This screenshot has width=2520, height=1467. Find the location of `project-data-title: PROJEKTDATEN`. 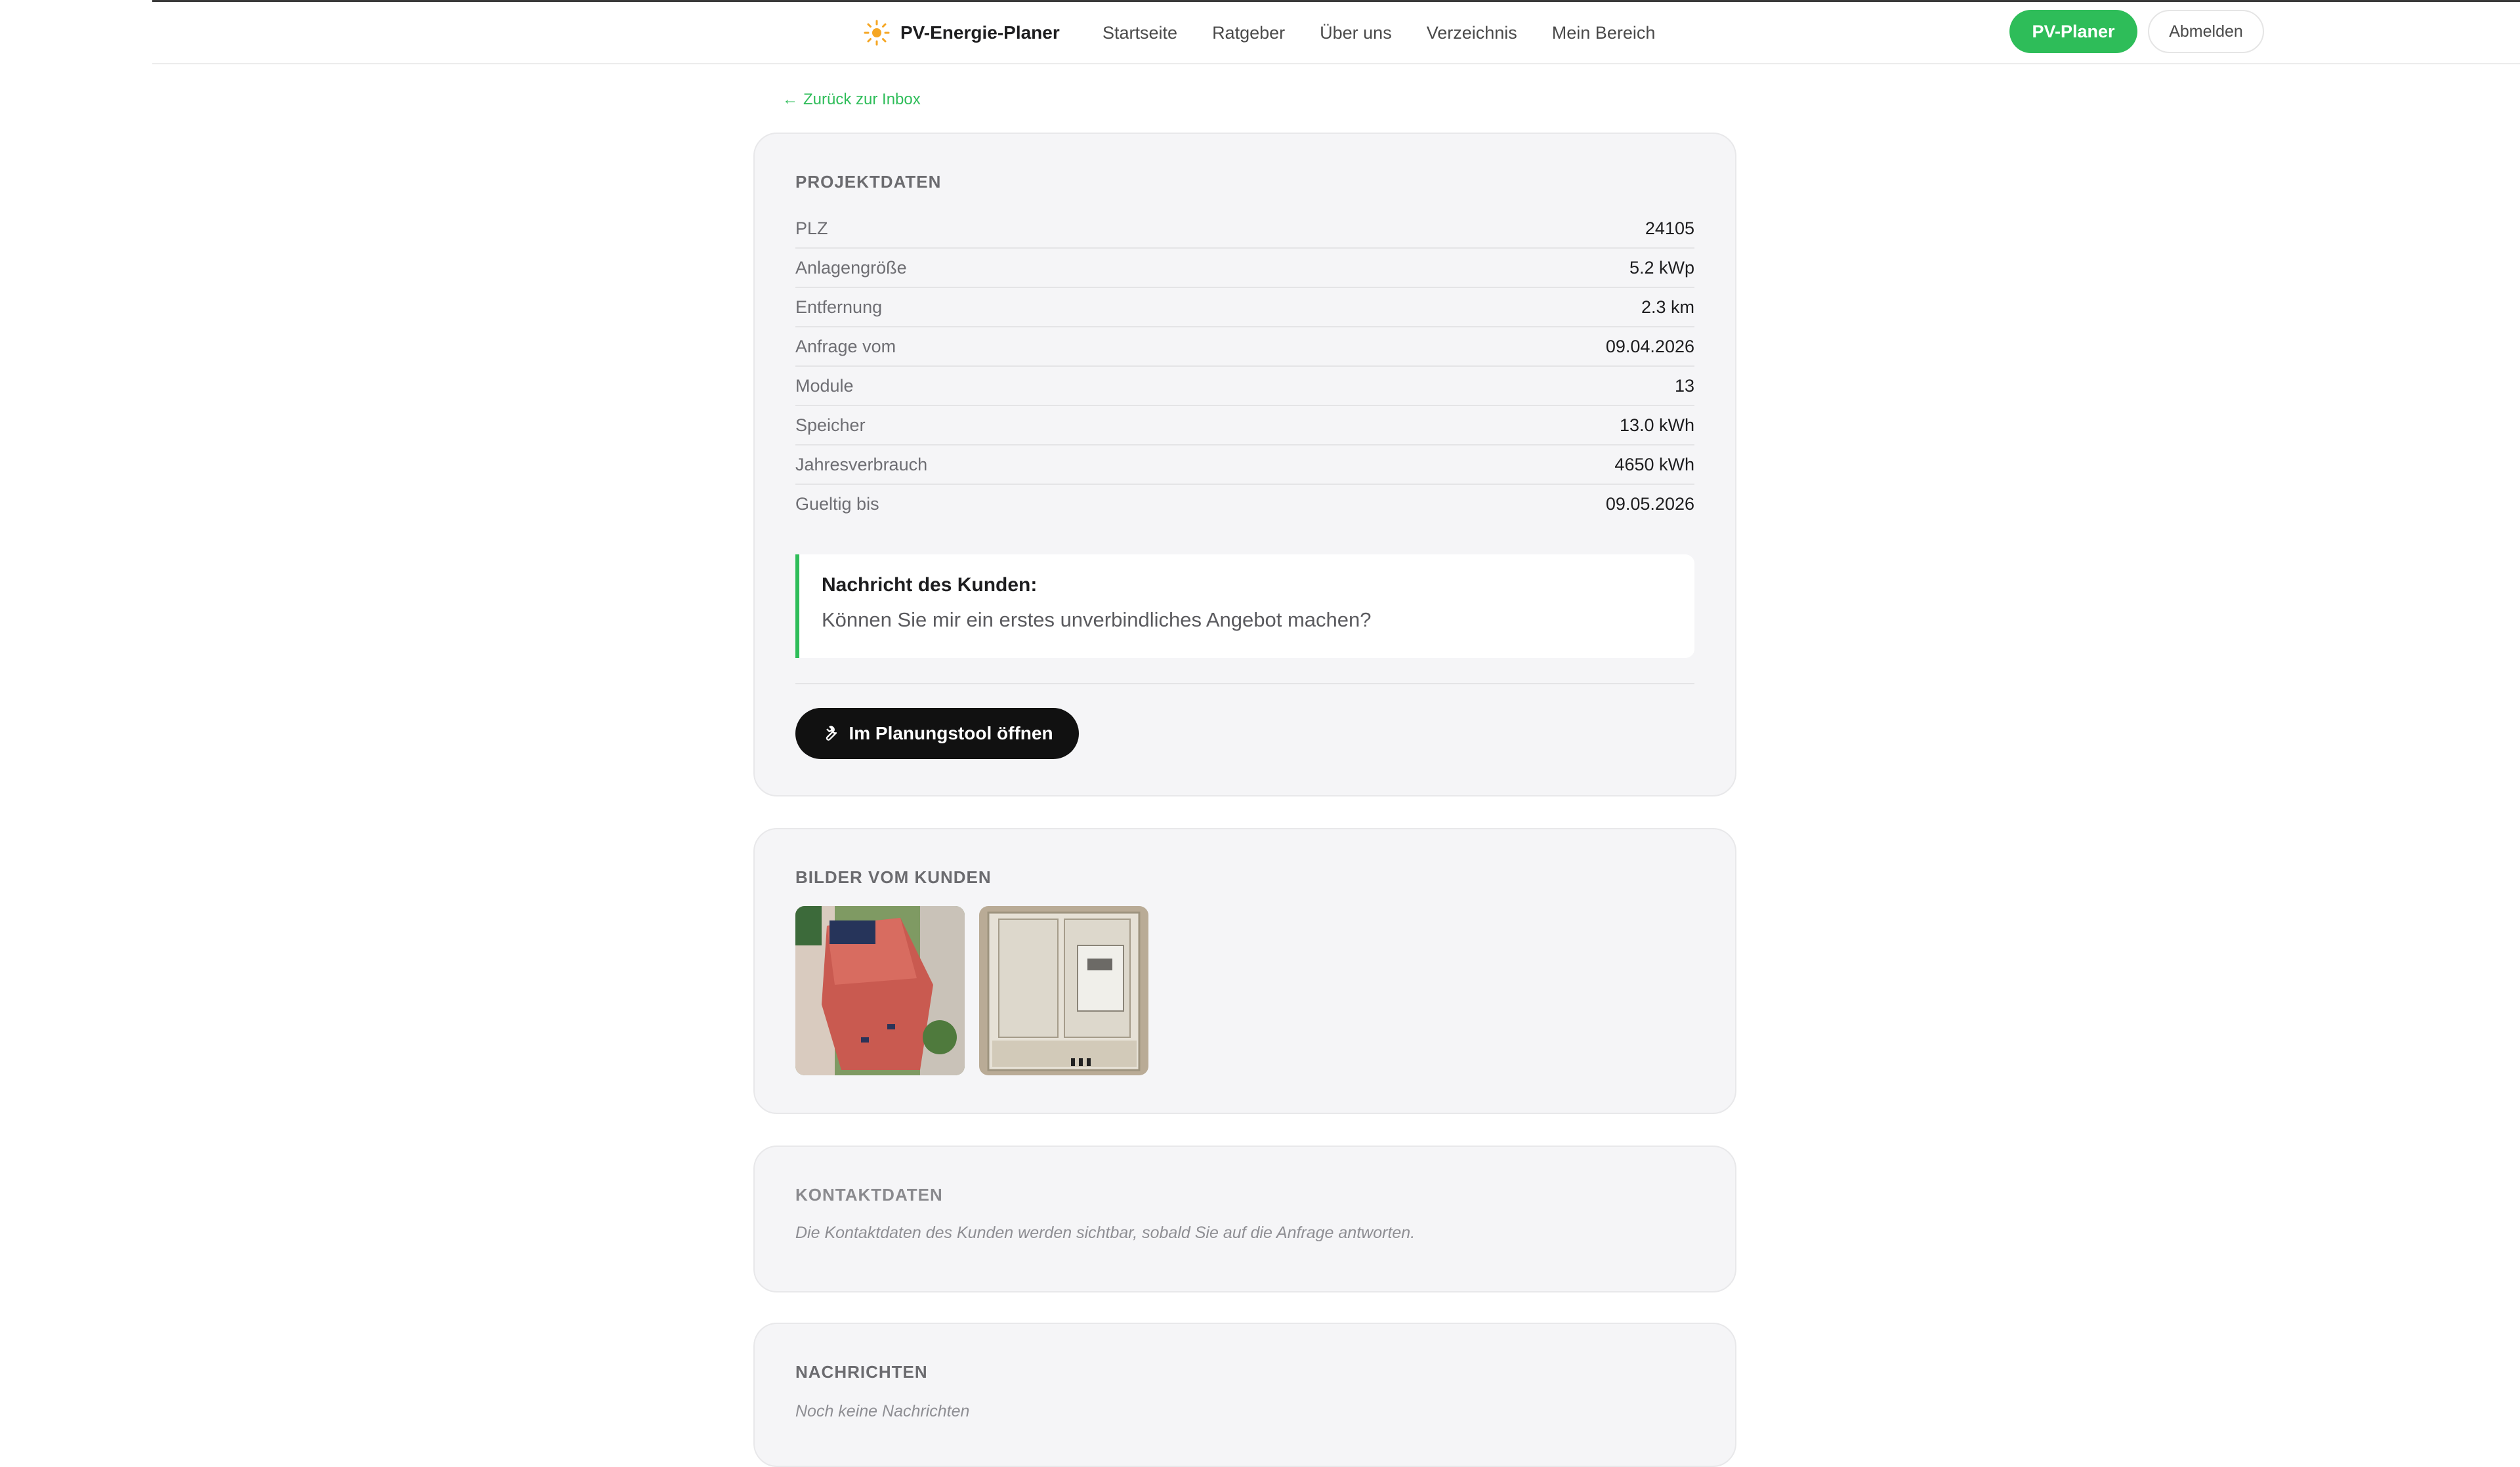

project-data-title: PROJEKTDATEN is located at coordinates (868, 182).